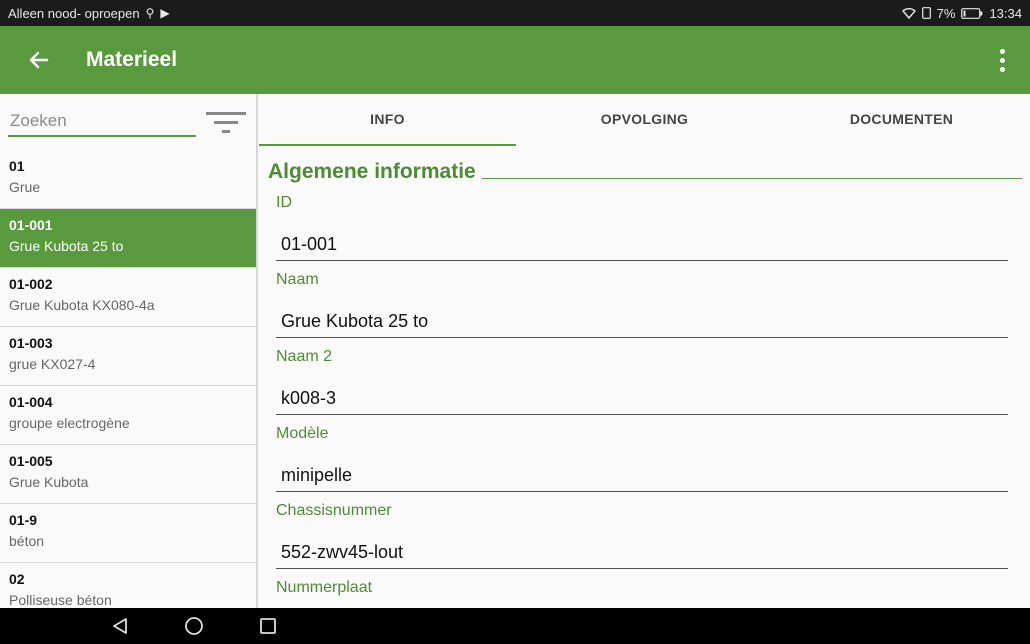  What do you see at coordinates (60, 600) in the screenshot?
I see `item-name: Polliseuse béton` at bounding box center [60, 600].